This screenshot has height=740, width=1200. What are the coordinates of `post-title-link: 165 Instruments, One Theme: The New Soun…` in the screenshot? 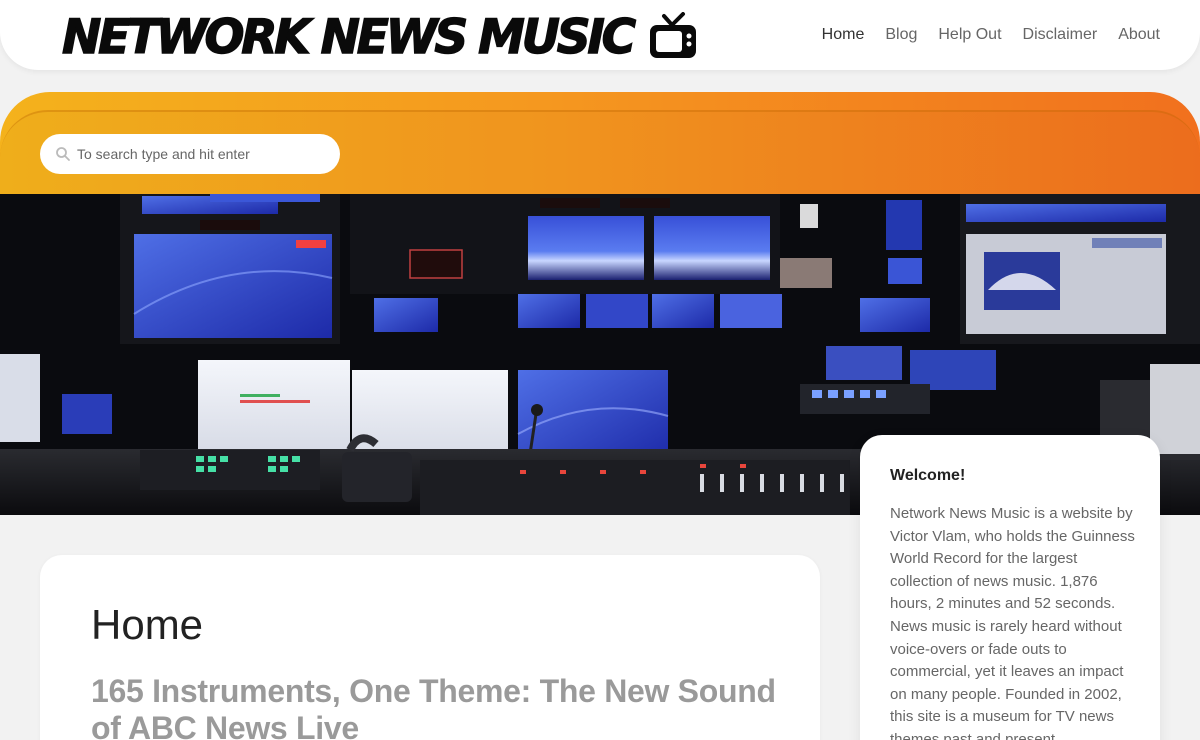 It's located at (436, 706).